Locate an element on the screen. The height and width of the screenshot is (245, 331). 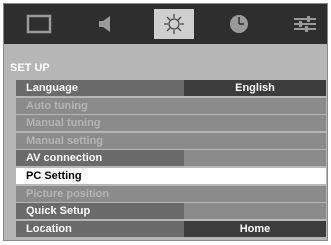
menu-item-label: AV connection is located at coordinates (100, 158).